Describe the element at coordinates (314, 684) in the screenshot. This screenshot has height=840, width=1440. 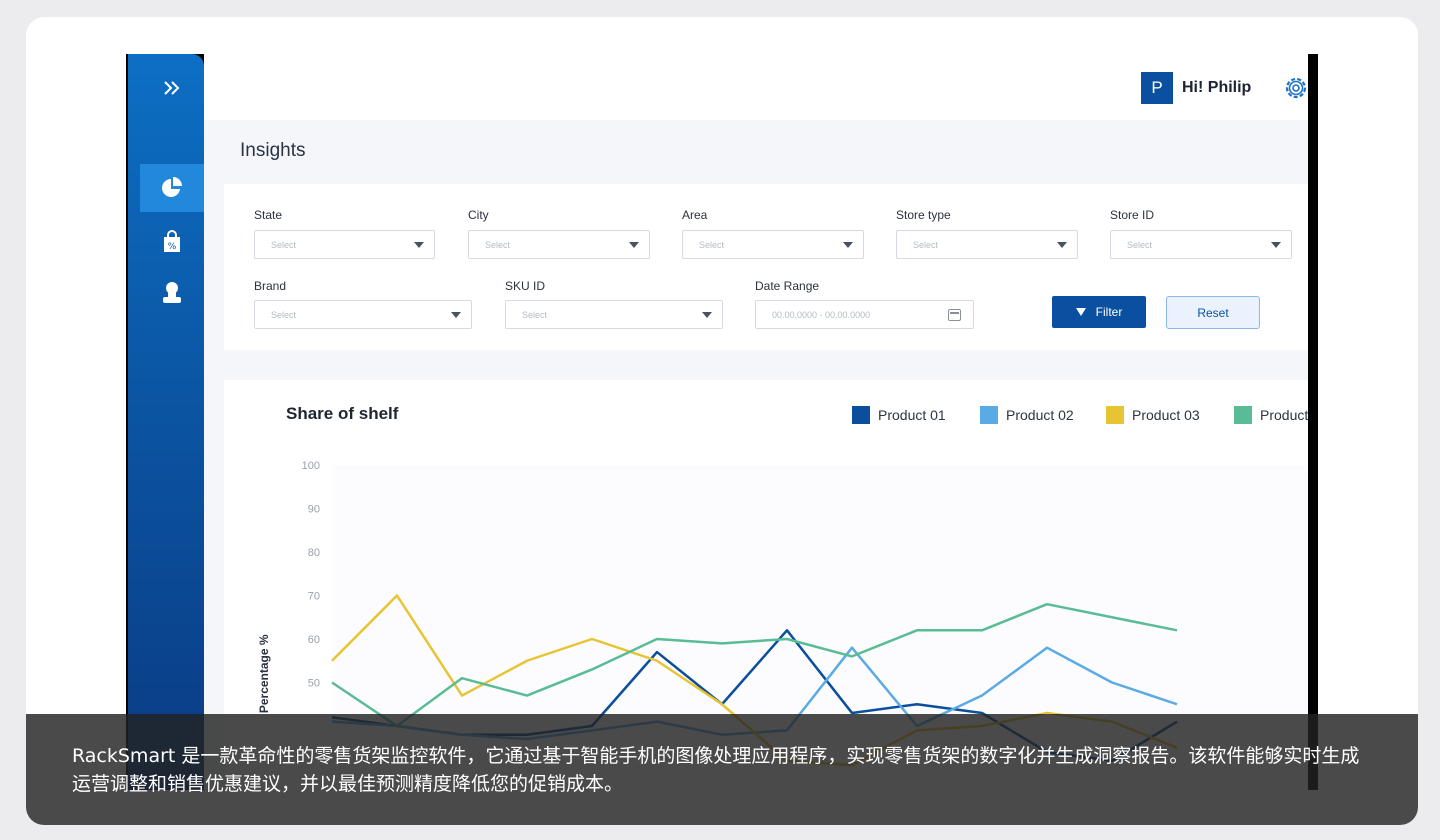
I see `y-tick-label: 50` at that location.